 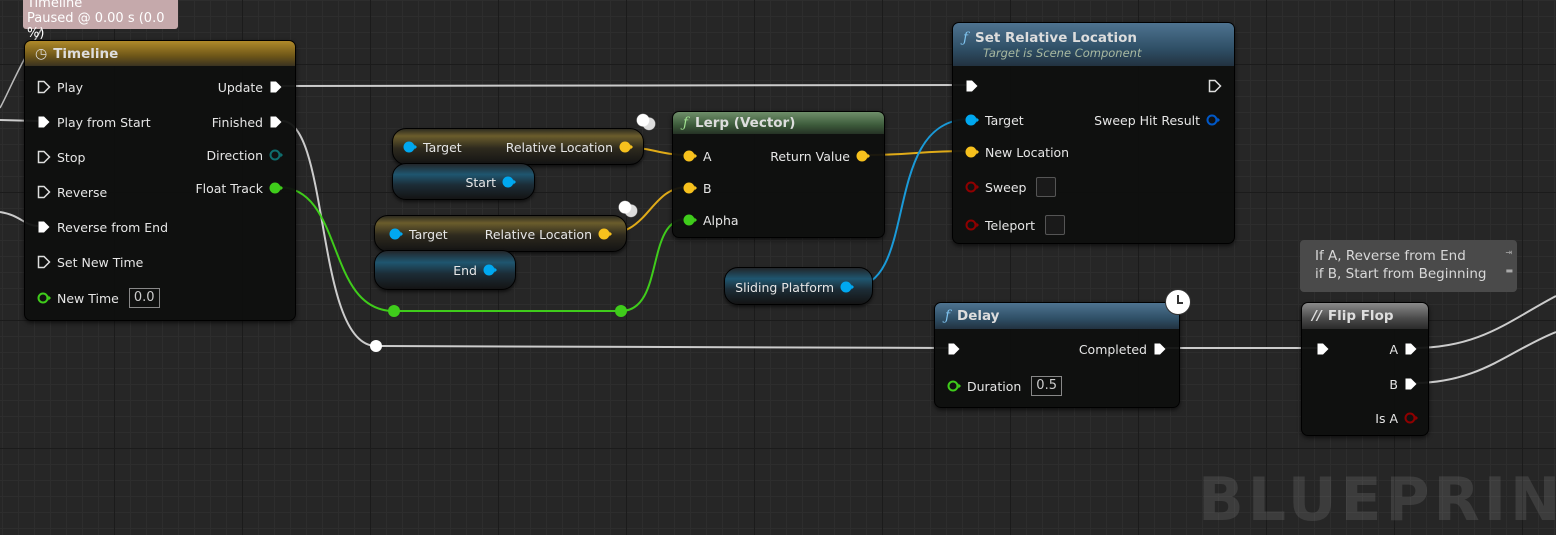 What do you see at coordinates (1062, 52) in the screenshot?
I see `node-subtitle: Target is Scene Component` at bounding box center [1062, 52].